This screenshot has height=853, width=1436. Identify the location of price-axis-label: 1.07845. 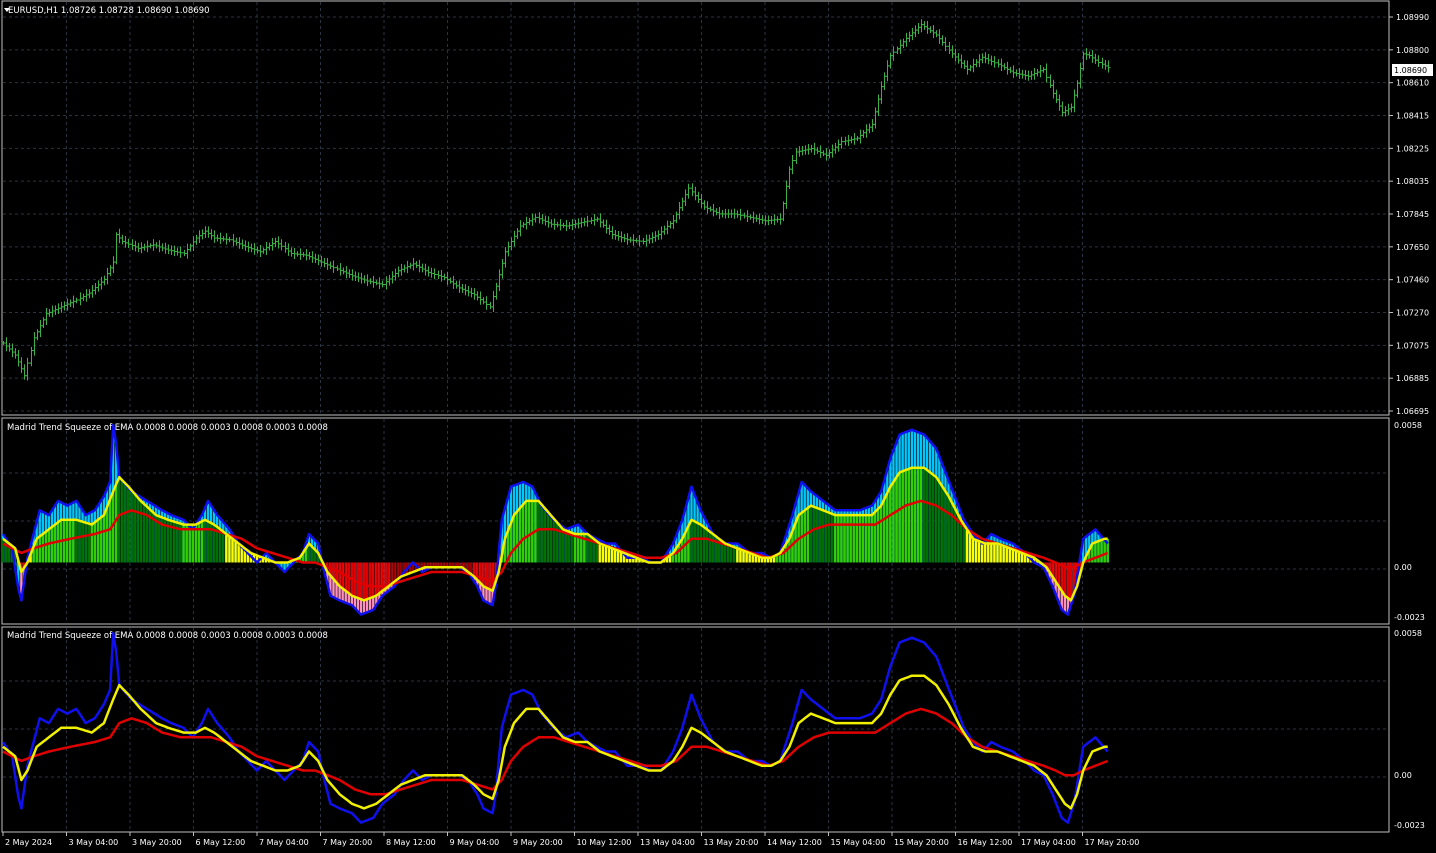
(1412, 214).